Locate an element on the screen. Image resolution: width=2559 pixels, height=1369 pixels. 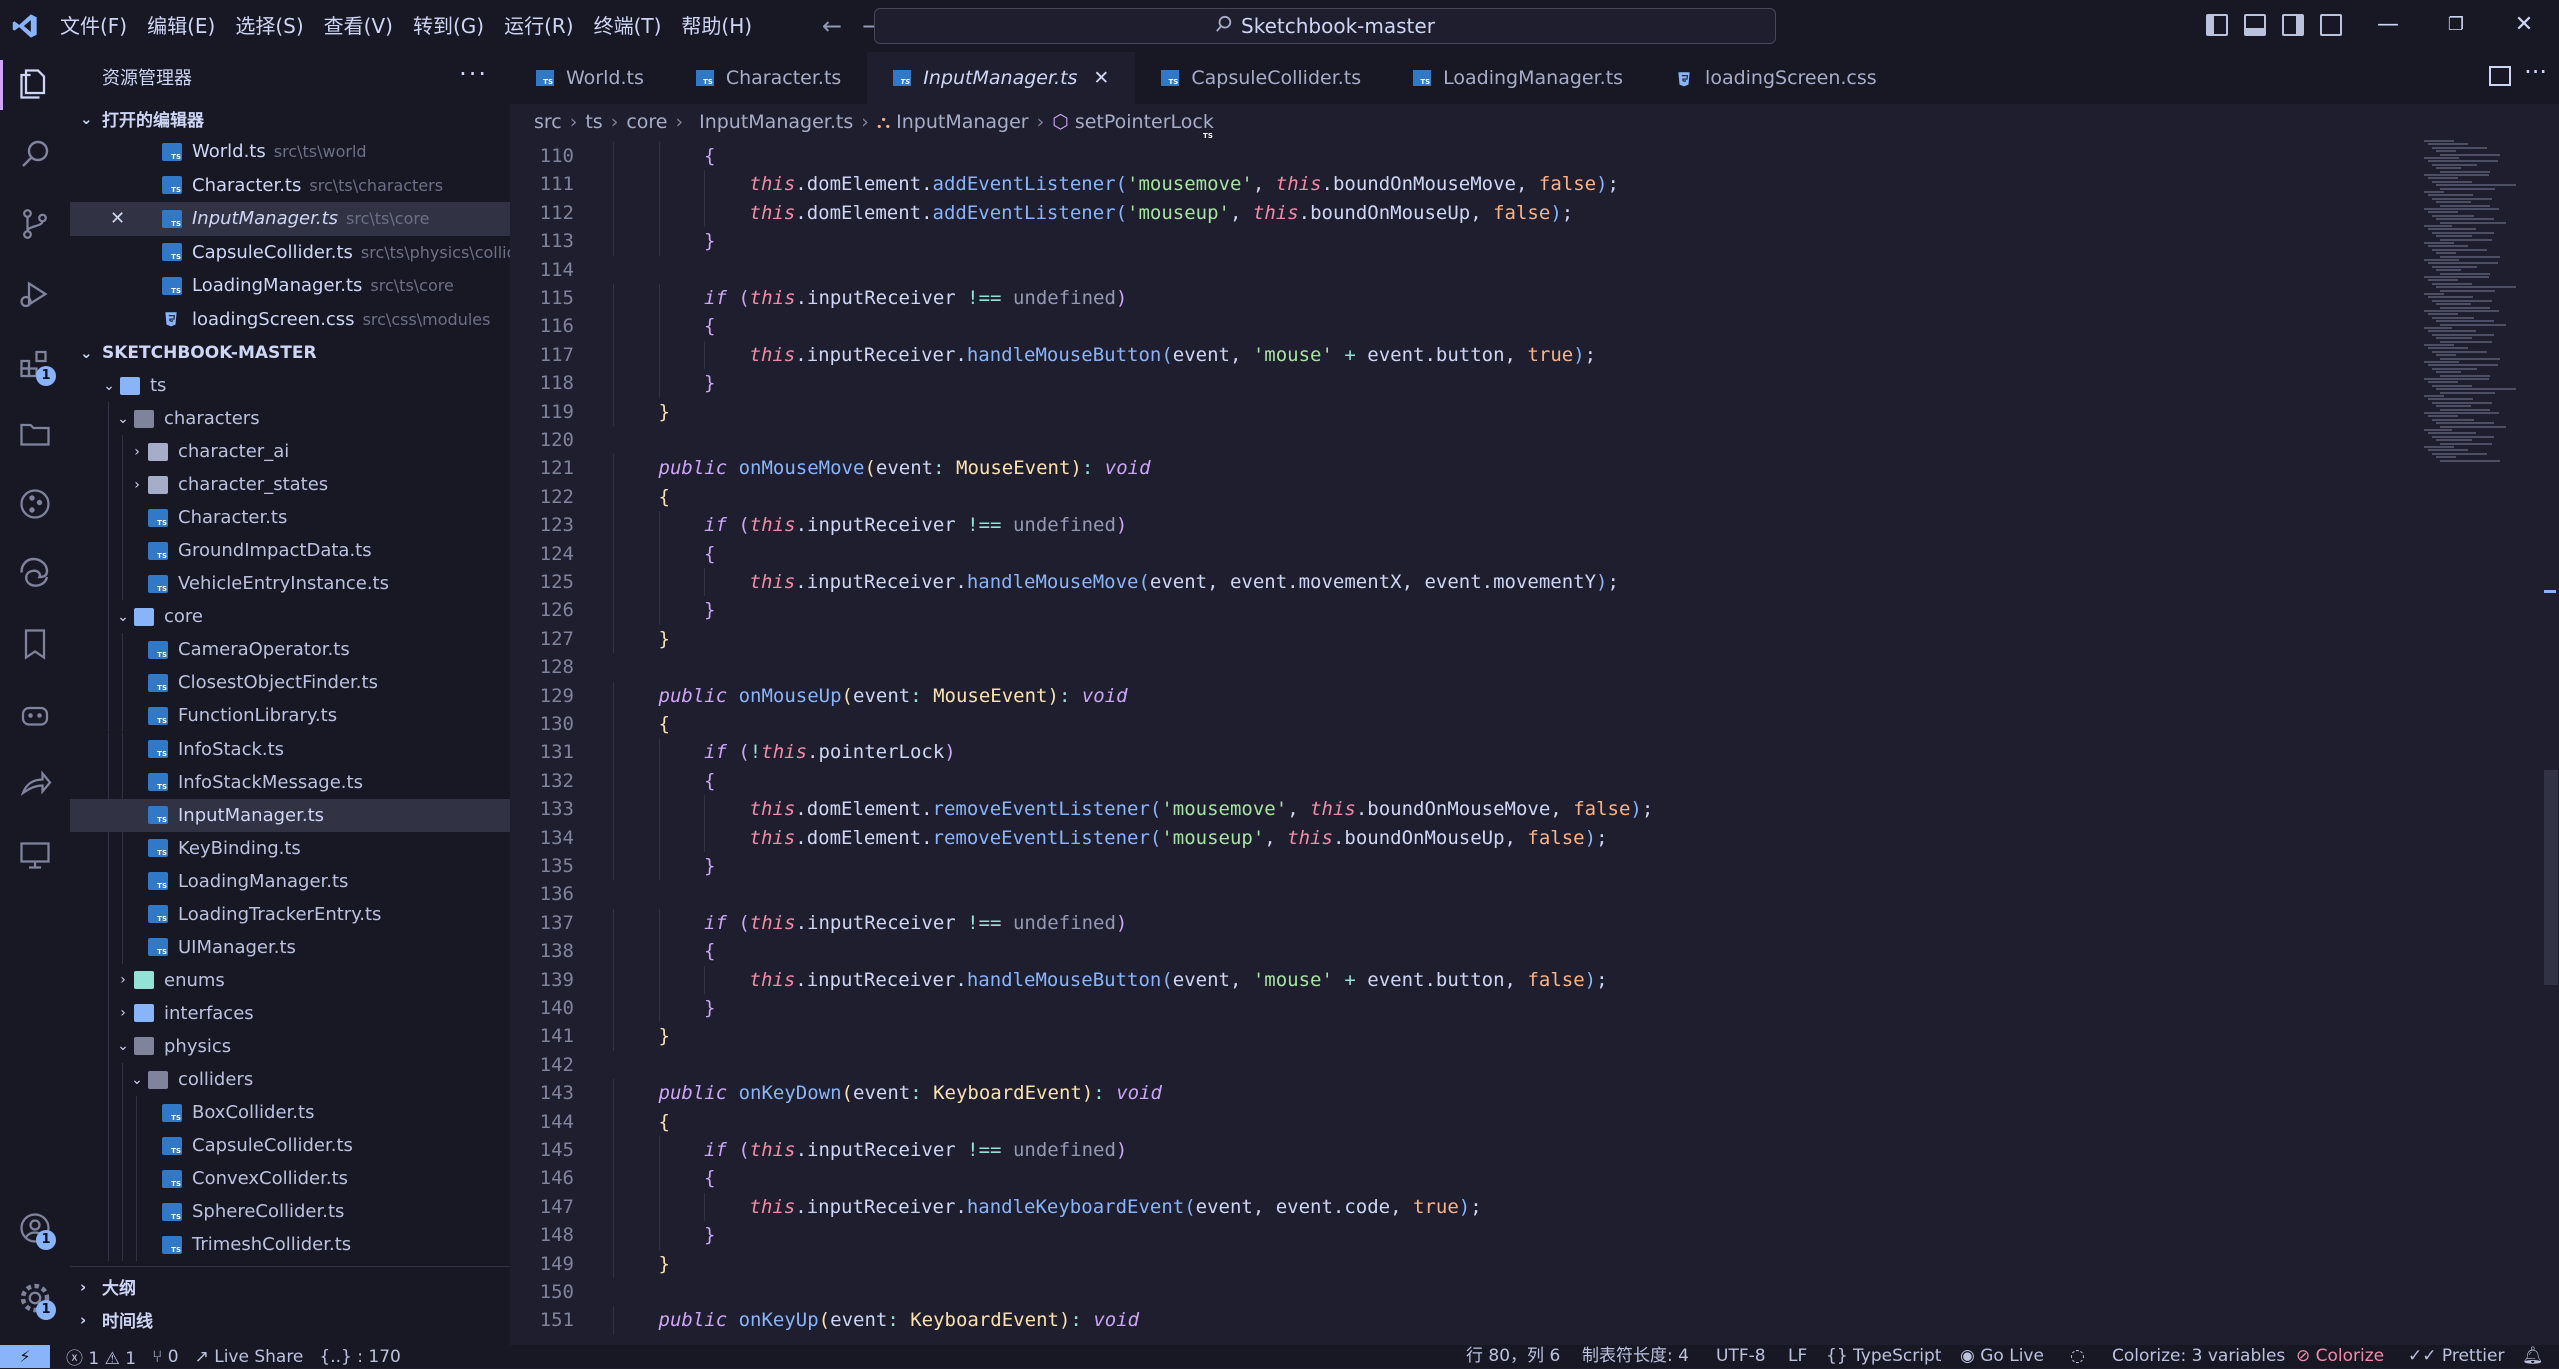
file-tree-item: CapsuleCollider.ts is located at coordinates (290, 1146).